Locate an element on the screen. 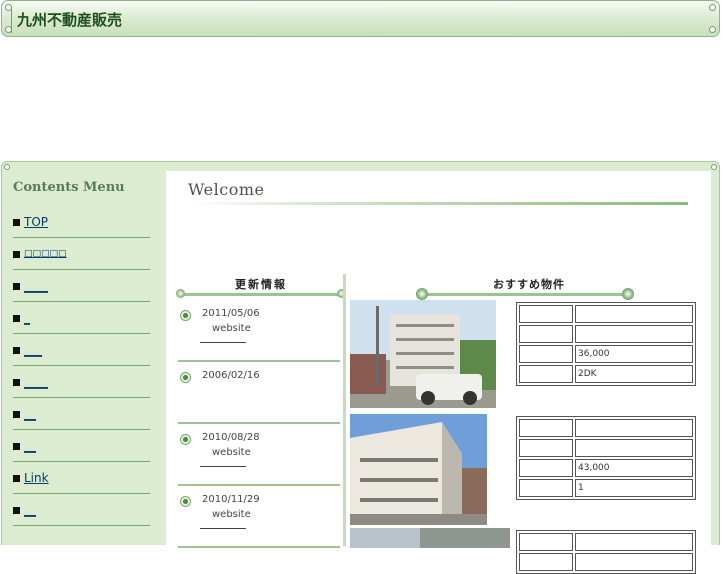 This screenshot has width=727, height=574. sidebar-link: □□□□□ is located at coordinates (45, 254).